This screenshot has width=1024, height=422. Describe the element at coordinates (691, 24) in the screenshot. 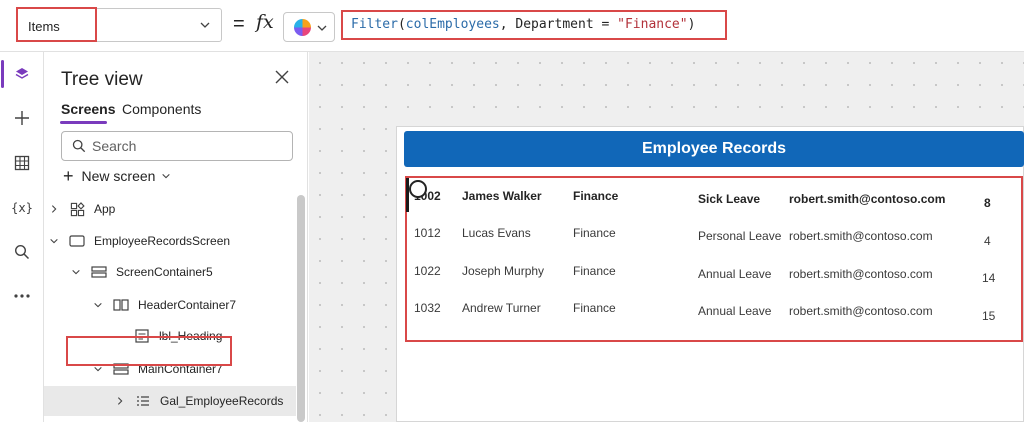

I see `formula-paren-close: )` at that location.